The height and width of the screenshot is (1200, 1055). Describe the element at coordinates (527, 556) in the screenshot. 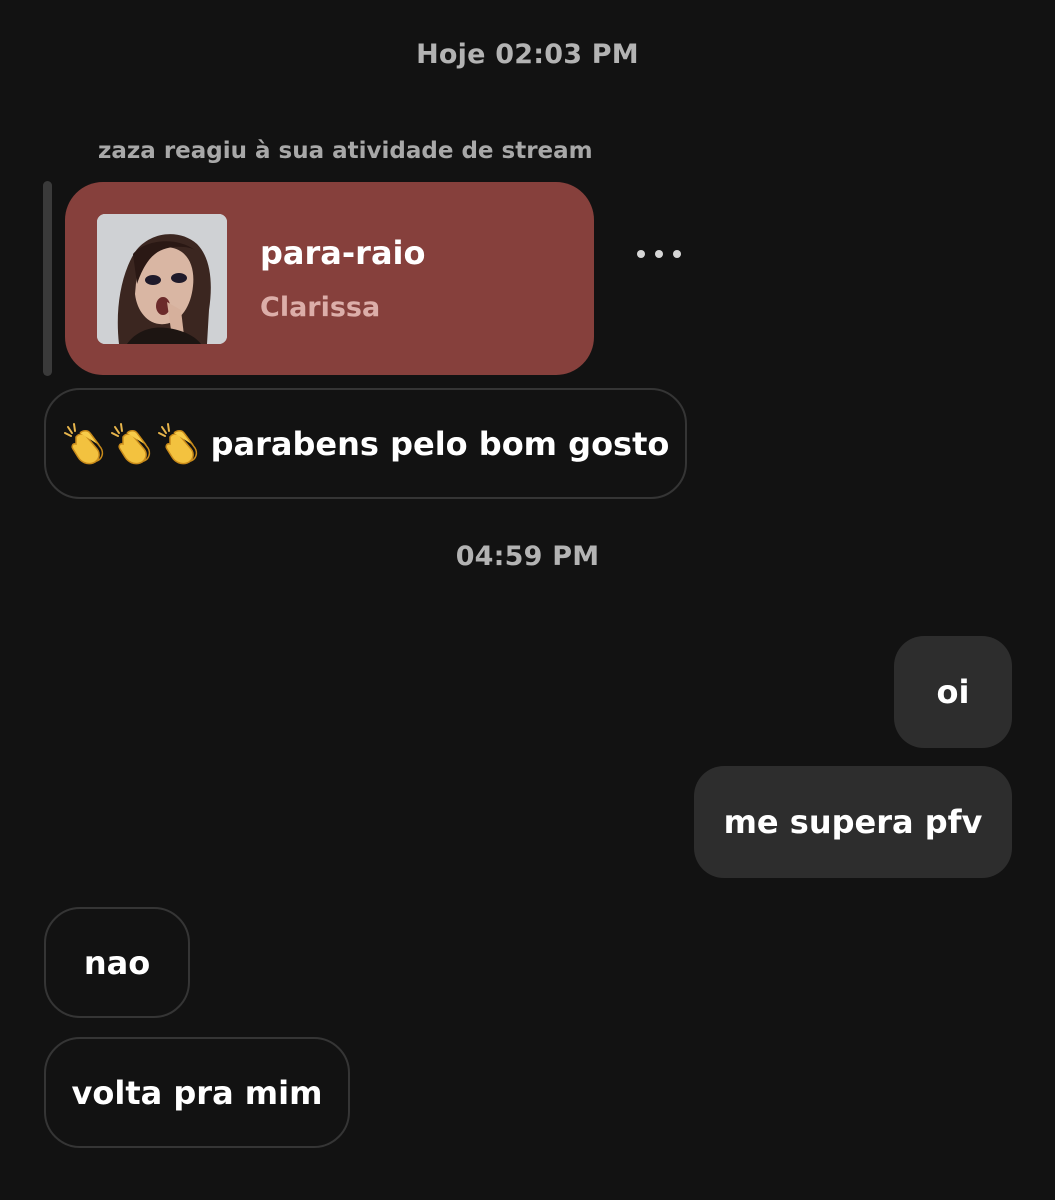

I see `timestamp-header: 04:59 PM` at that location.